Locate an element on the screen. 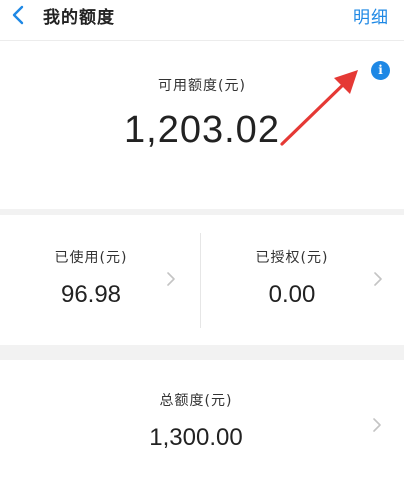  used-quota-cell: 已使用(元) 96.98 is located at coordinates (100, 280).